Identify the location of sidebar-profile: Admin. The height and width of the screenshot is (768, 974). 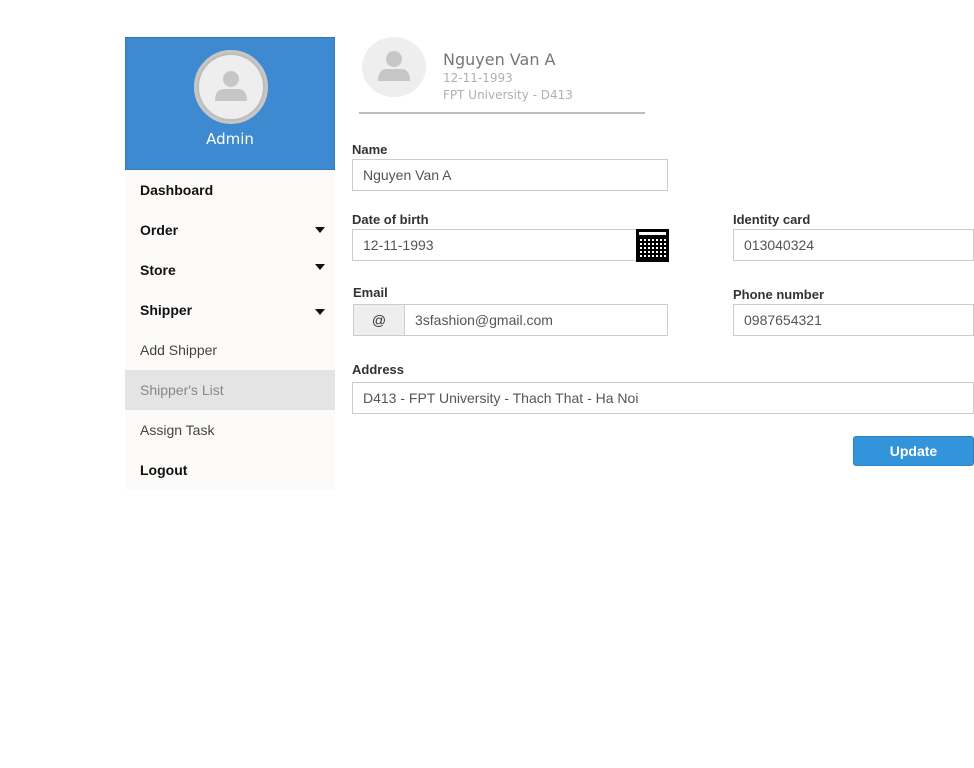
(230, 103).